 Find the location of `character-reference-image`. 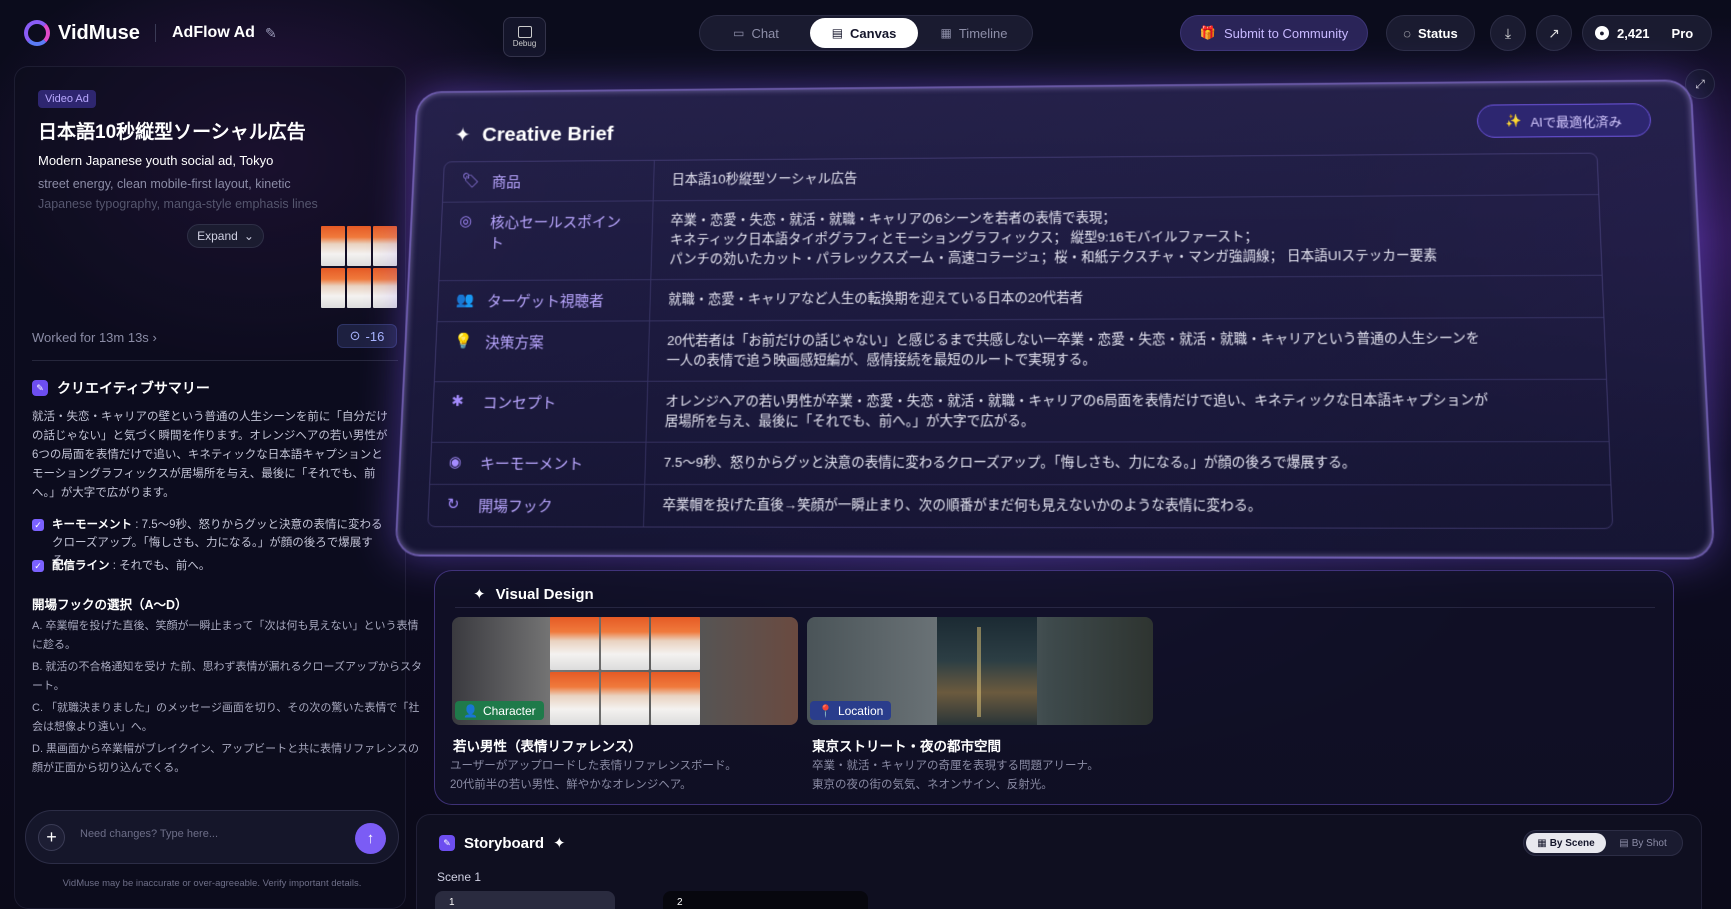

character-reference-image is located at coordinates (625, 671).